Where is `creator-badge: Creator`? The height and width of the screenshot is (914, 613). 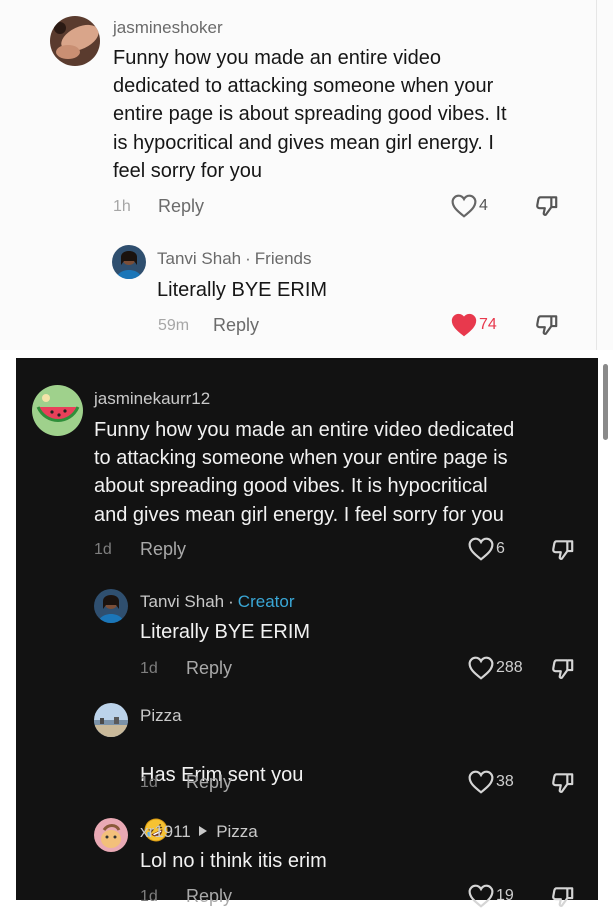
creator-badge: Creator is located at coordinates (266, 601).